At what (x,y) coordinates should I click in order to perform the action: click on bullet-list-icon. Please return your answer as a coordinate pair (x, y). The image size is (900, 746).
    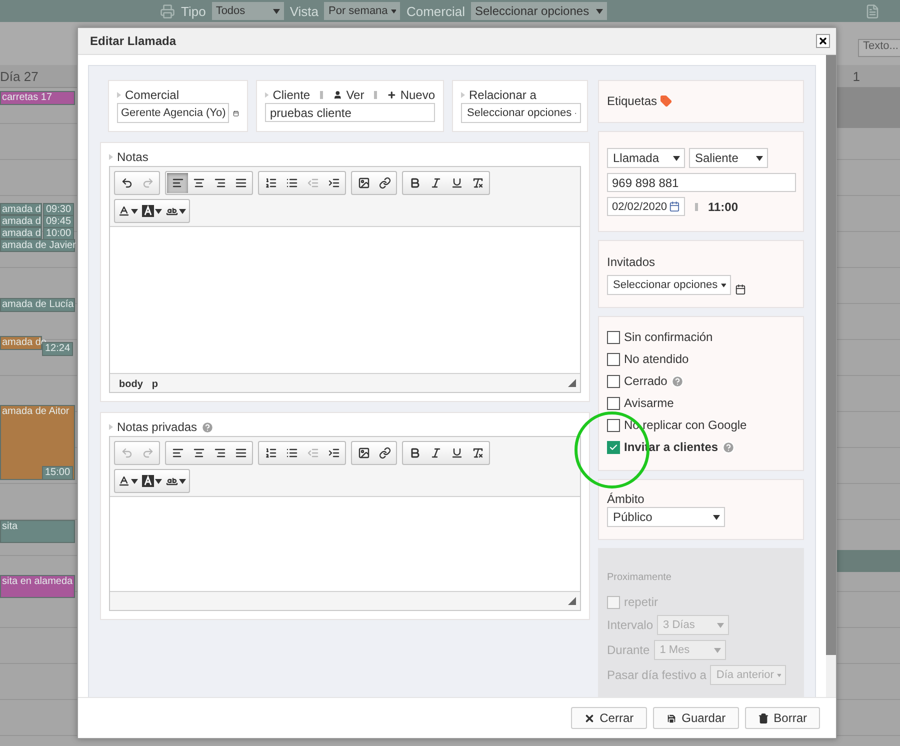
    Looking at the image, I should click on (292, 453).